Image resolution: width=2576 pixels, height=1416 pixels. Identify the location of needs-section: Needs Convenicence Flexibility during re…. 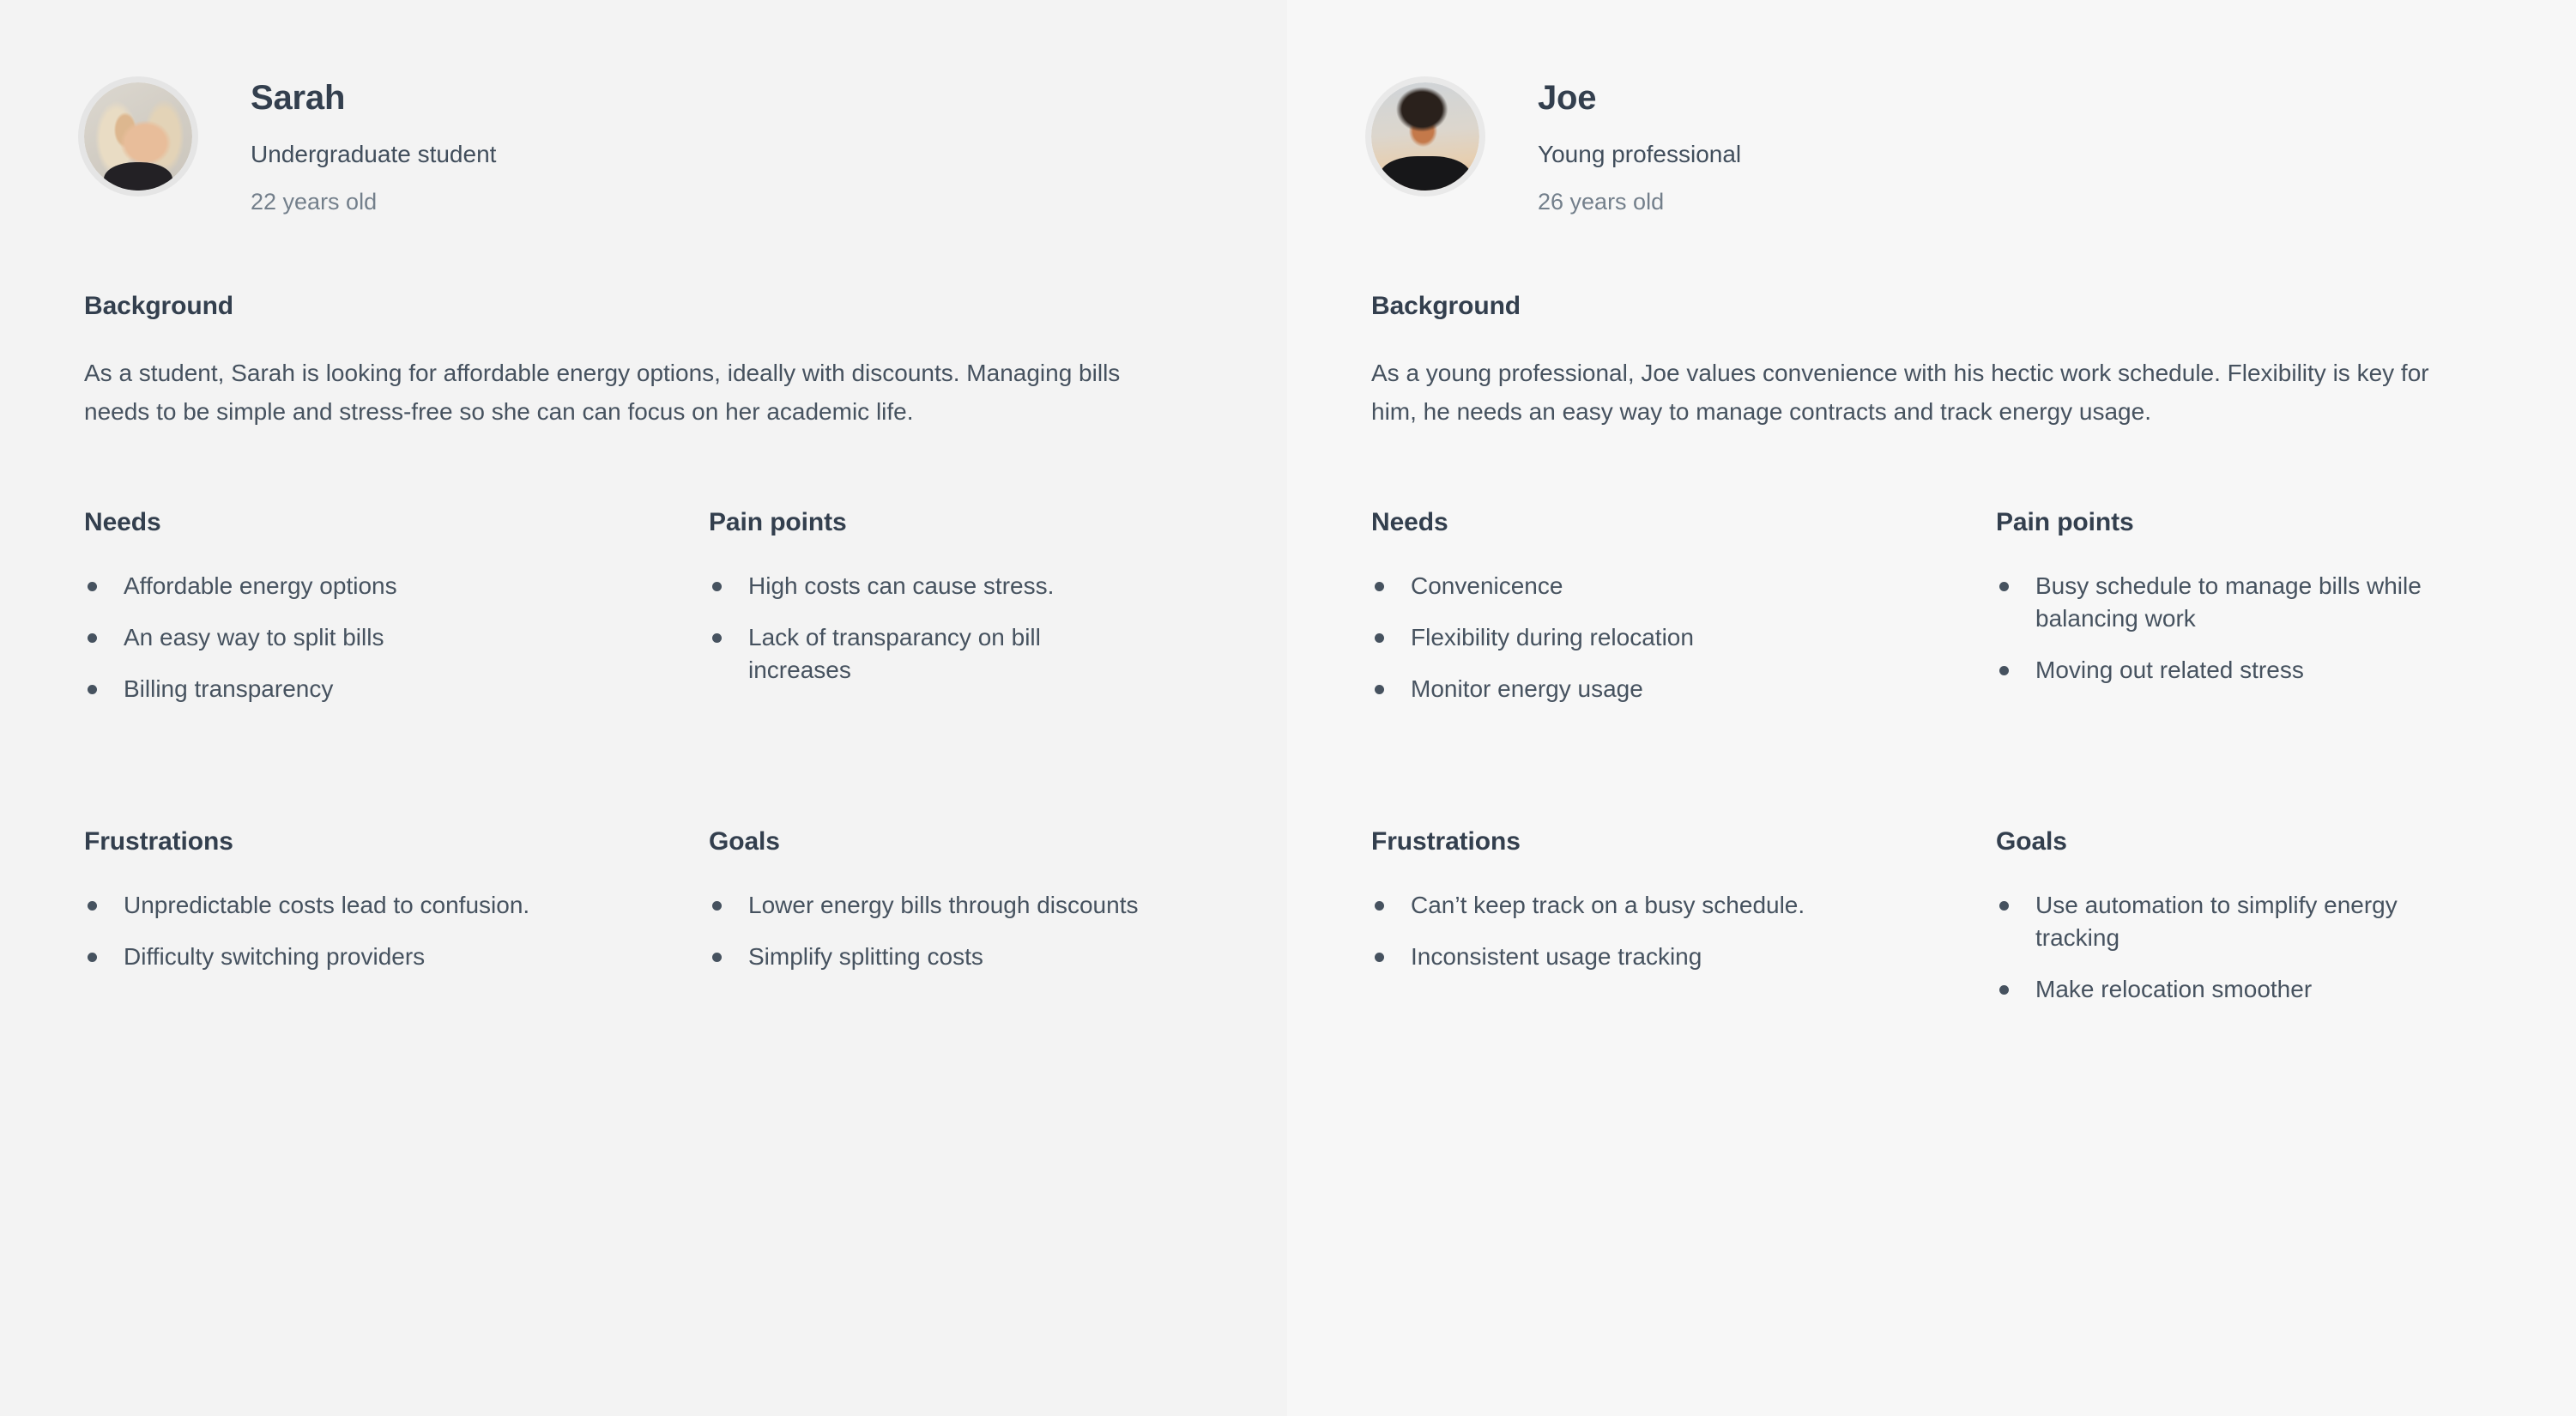
(1683, 616).